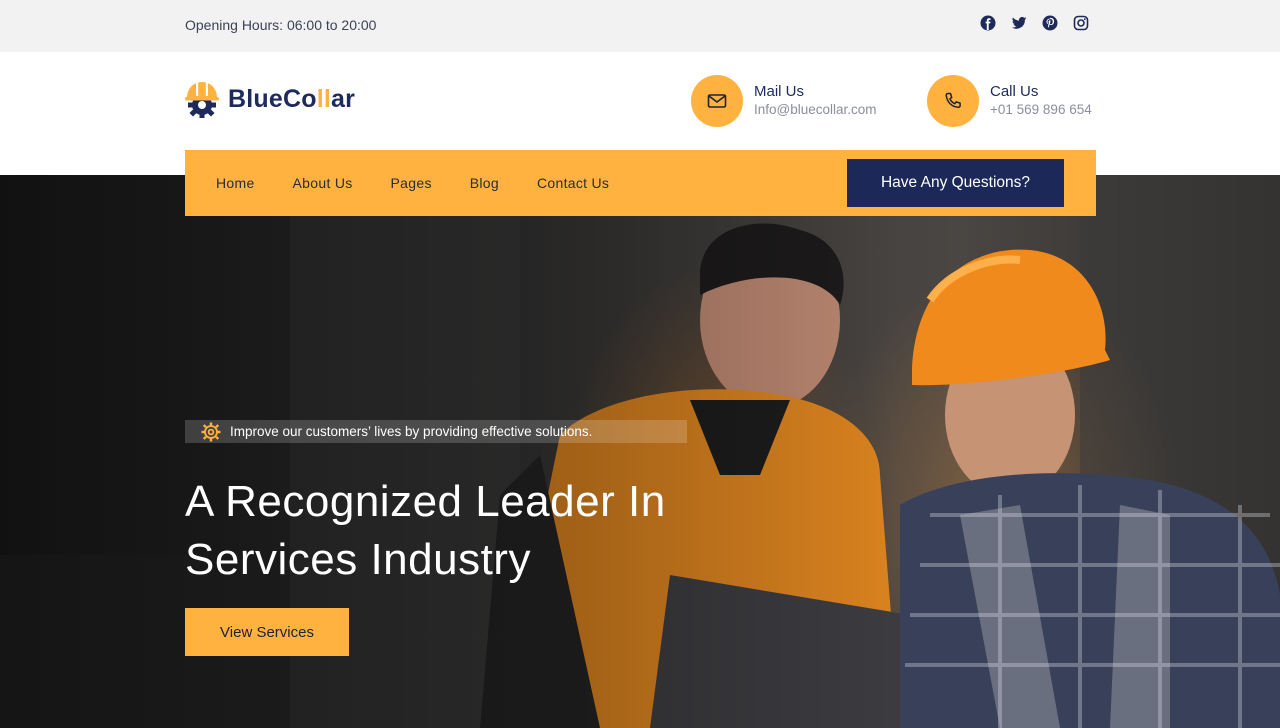 This screenshot has width=1280, height=728. I want to click on phone-number: +01 569 896 654, so click(1041, 110).